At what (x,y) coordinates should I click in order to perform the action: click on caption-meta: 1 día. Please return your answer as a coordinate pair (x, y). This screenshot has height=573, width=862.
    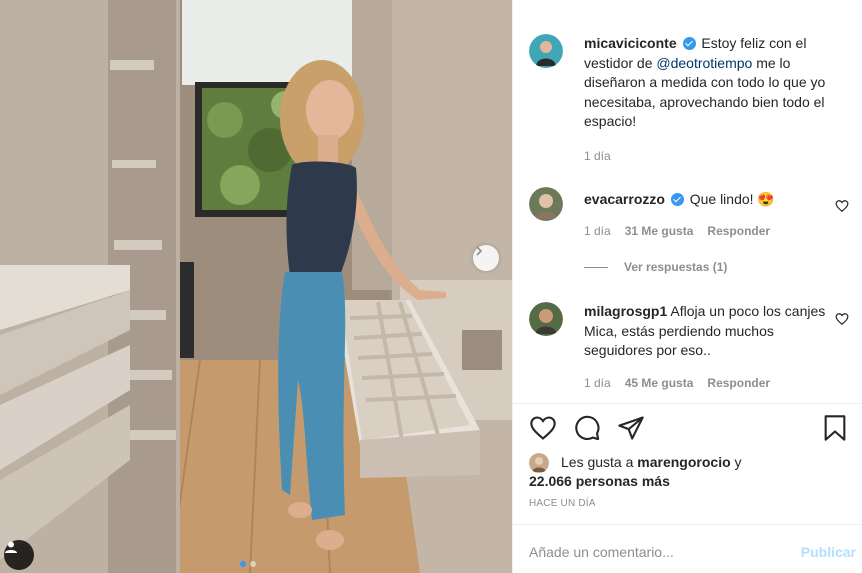
    Looking at the image, I should click on (597, 156).